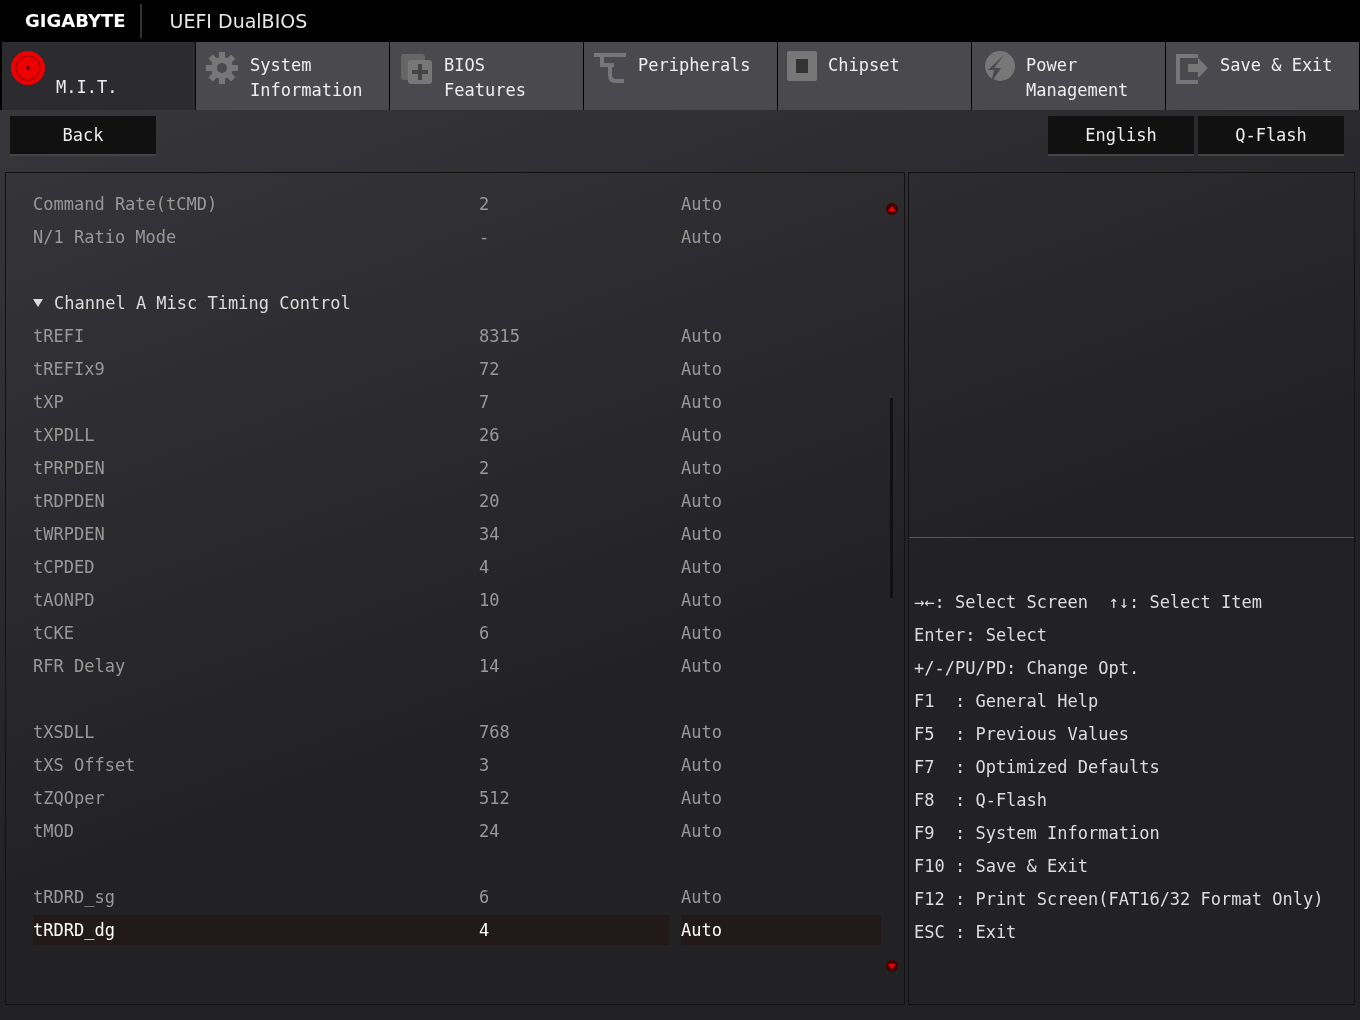  I want to click on setting-name: tXP, so click(256, 401).